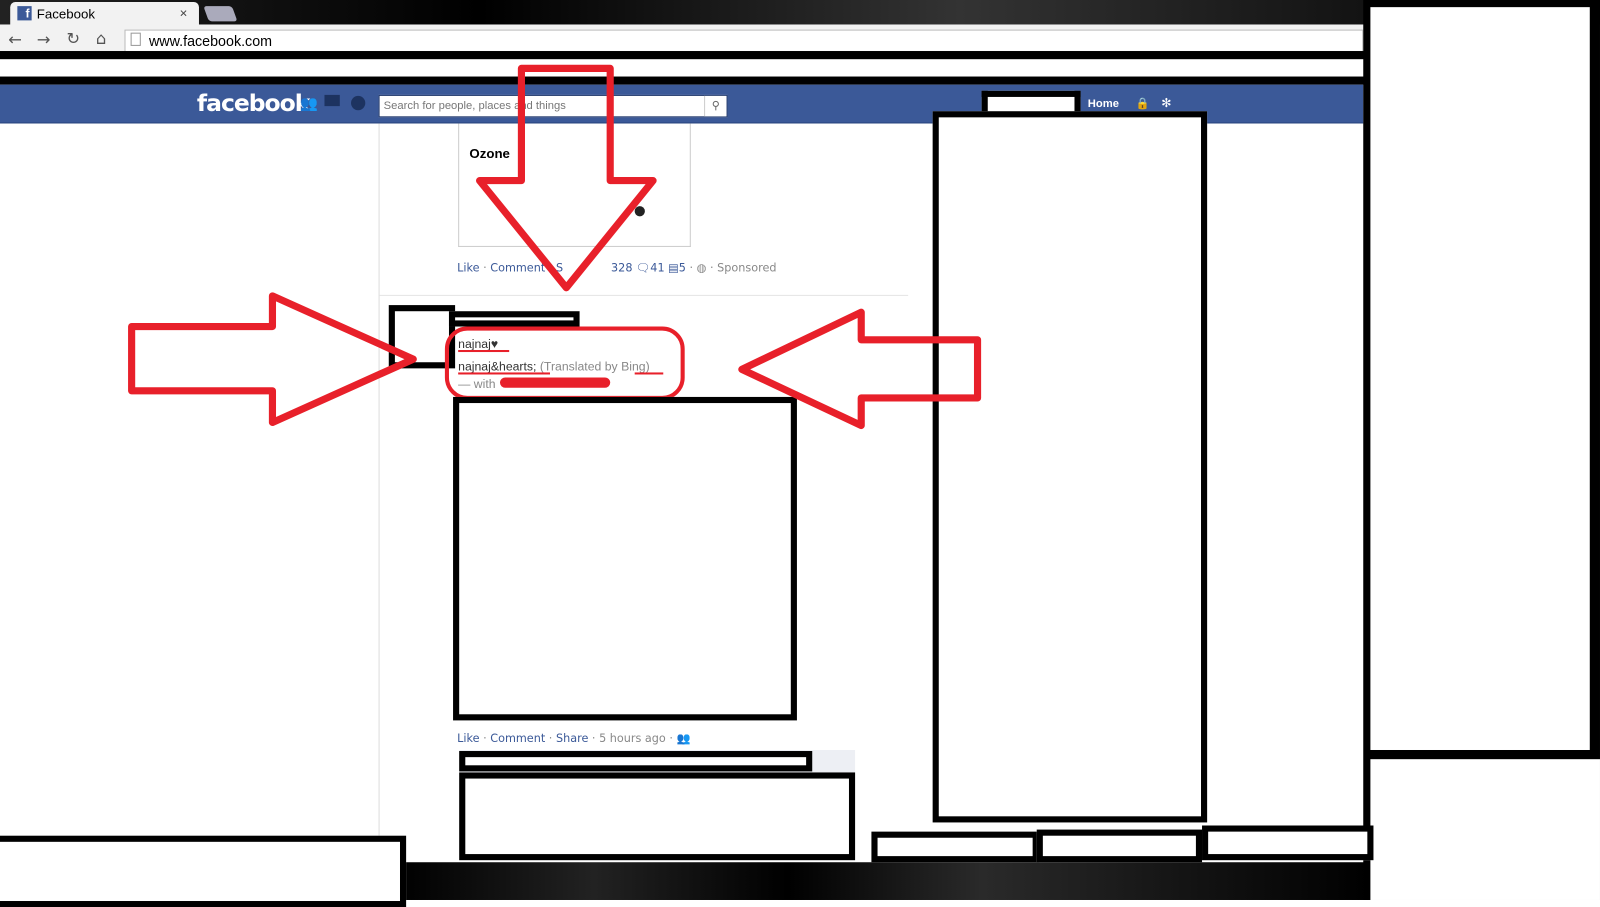 Image resolution: width=1600 pixels, height=907 pixels. What do you see at coordinates (566, 178) in the screenshot?
I see `arrow-down-annotation` at bounding box center [566, 178].